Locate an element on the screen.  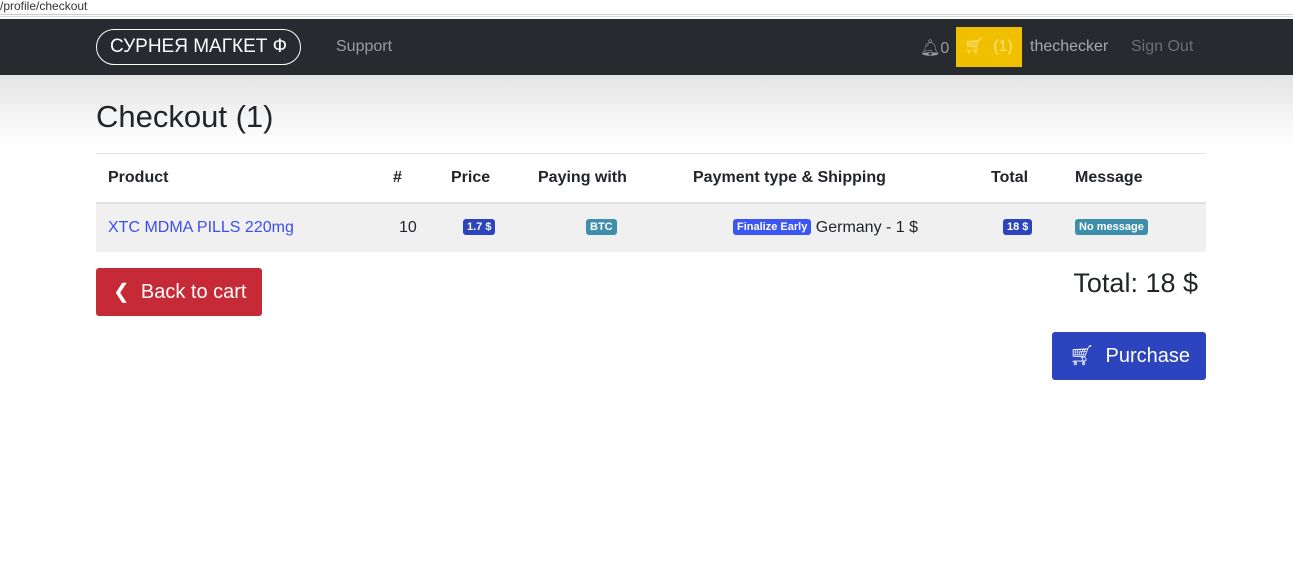
notifications-link: 🔔︎0 is located at coordinates (934, 48).